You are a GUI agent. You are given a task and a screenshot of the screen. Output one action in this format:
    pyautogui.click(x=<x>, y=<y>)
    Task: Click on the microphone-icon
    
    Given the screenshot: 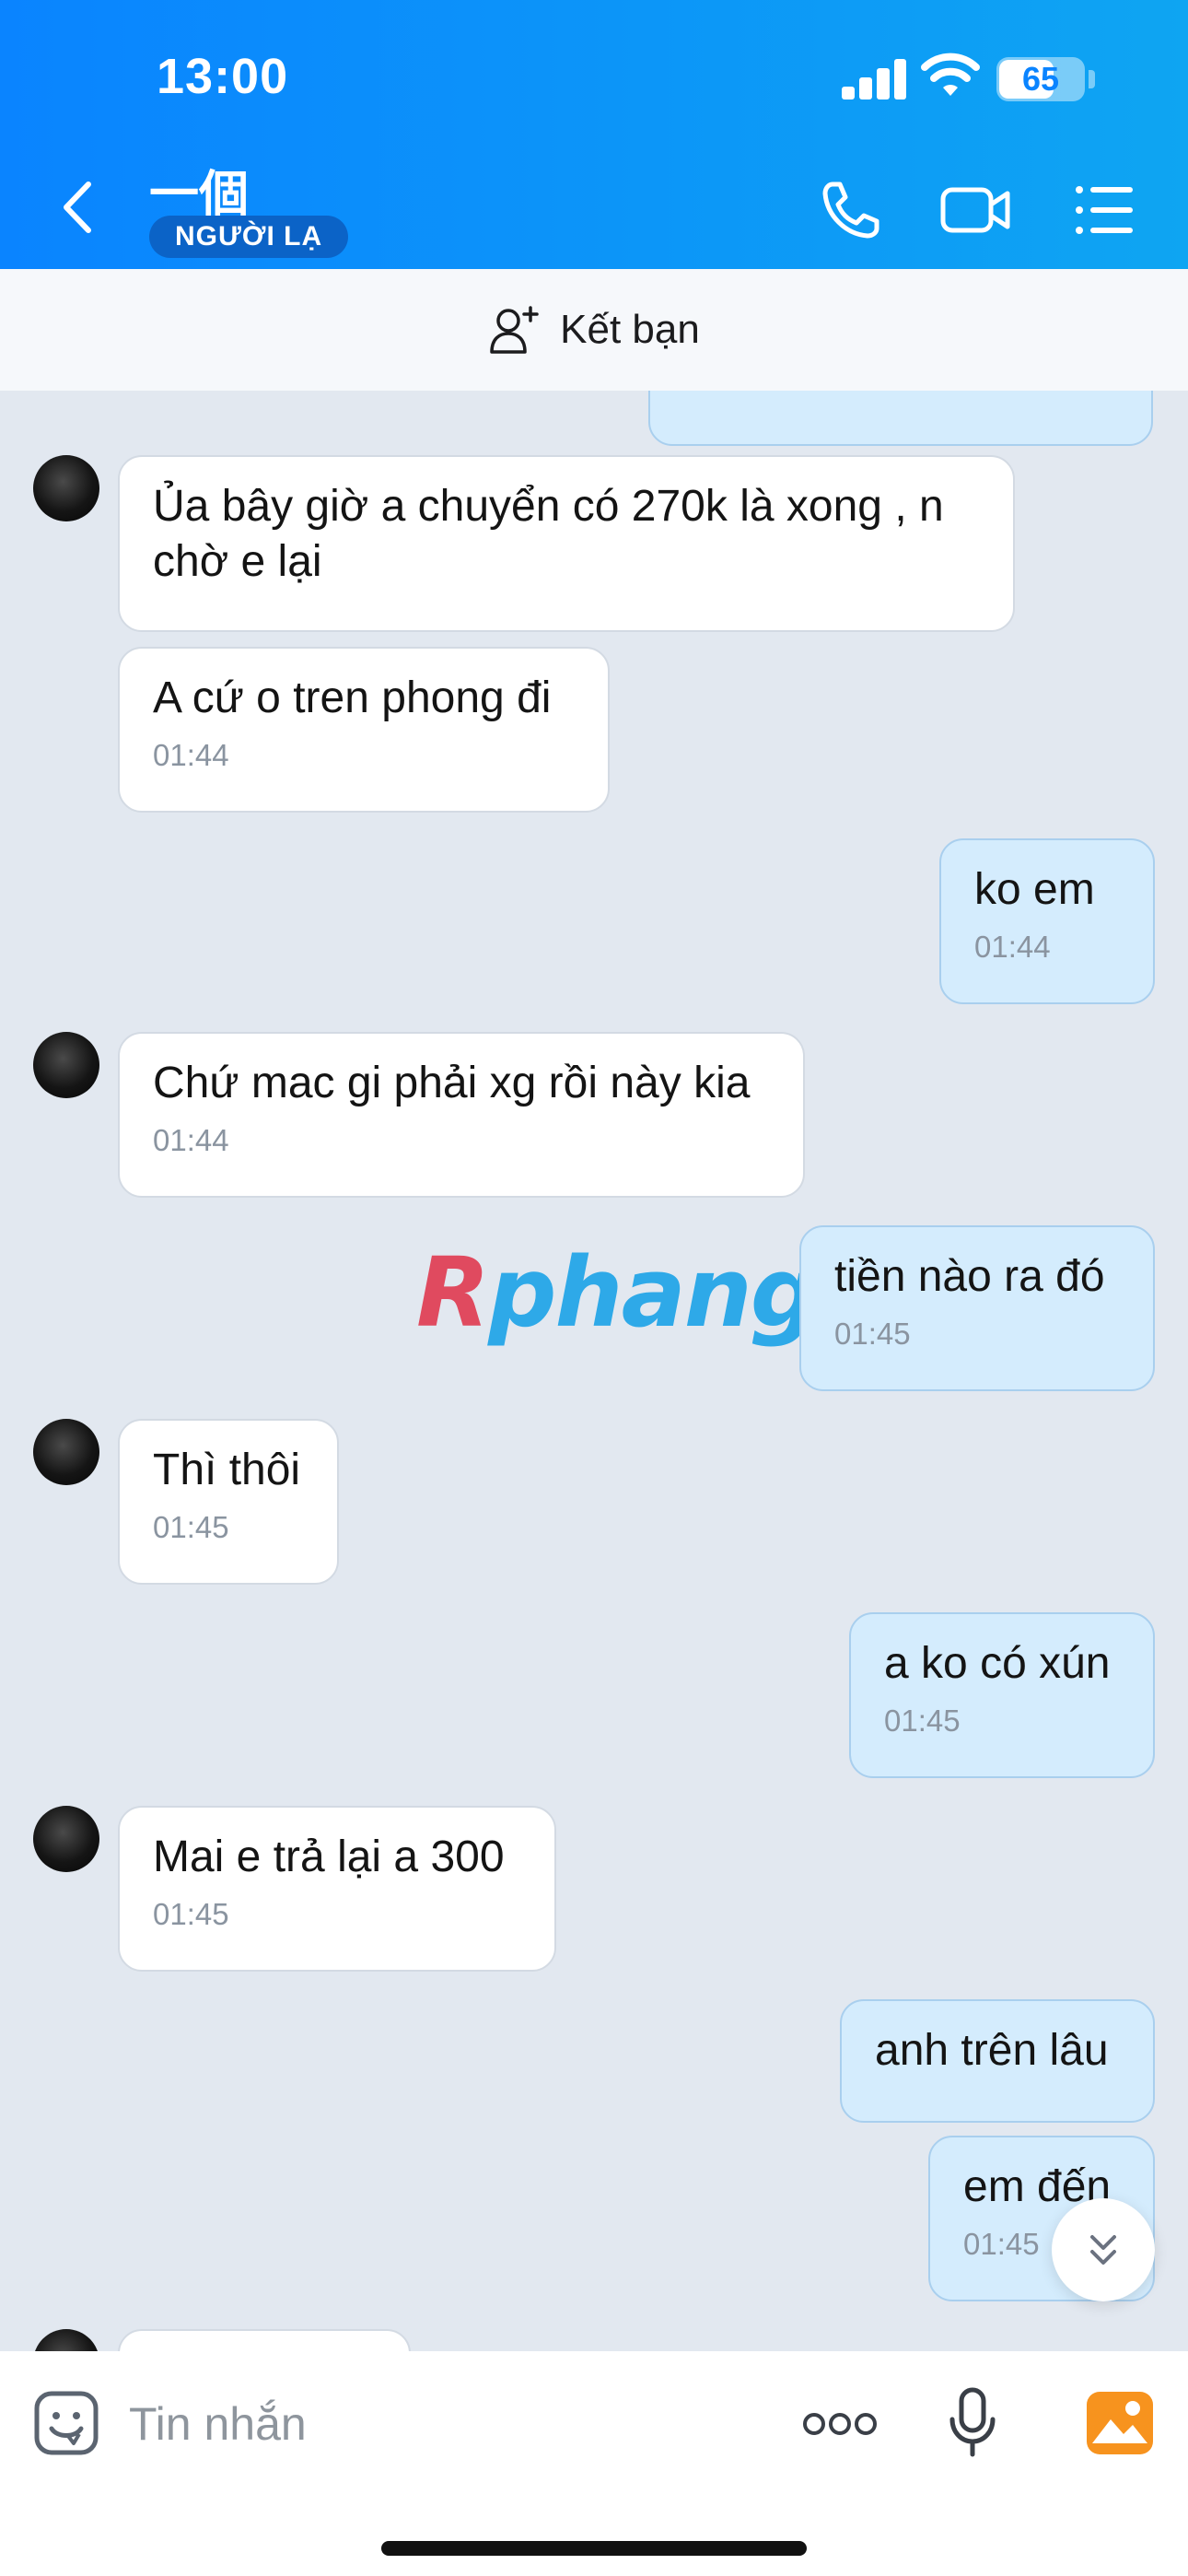 What is the action you would take?
    pyautogui.click(x=973, y=2423)
    